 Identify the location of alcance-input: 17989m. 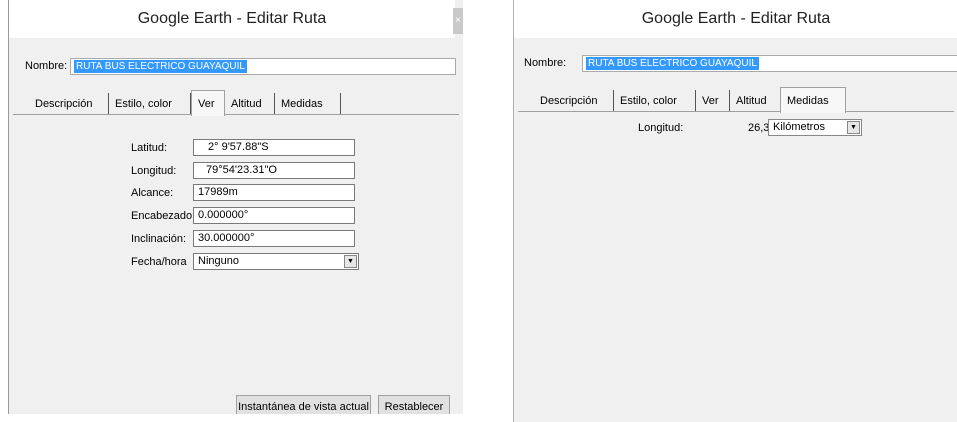
(274, 192).